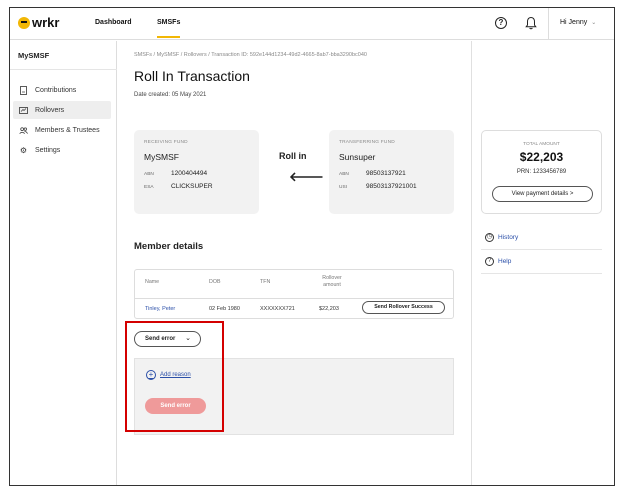 This screenshot has height=498, width=627. I want to click on abn-value: 1200404494, so click(189, 173).